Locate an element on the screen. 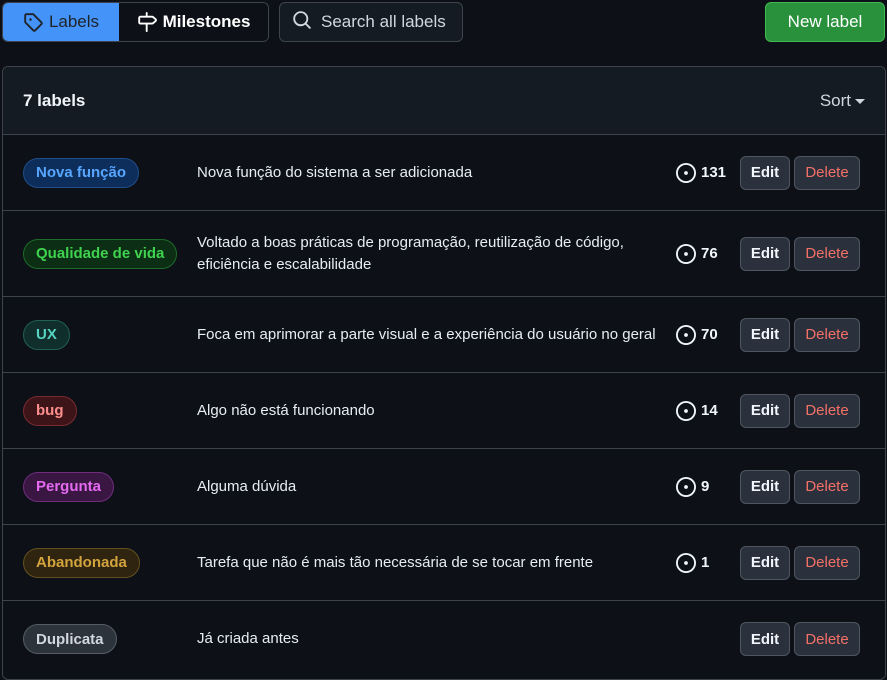  open-issues-link: 131 is located at coordinates (701, 172).